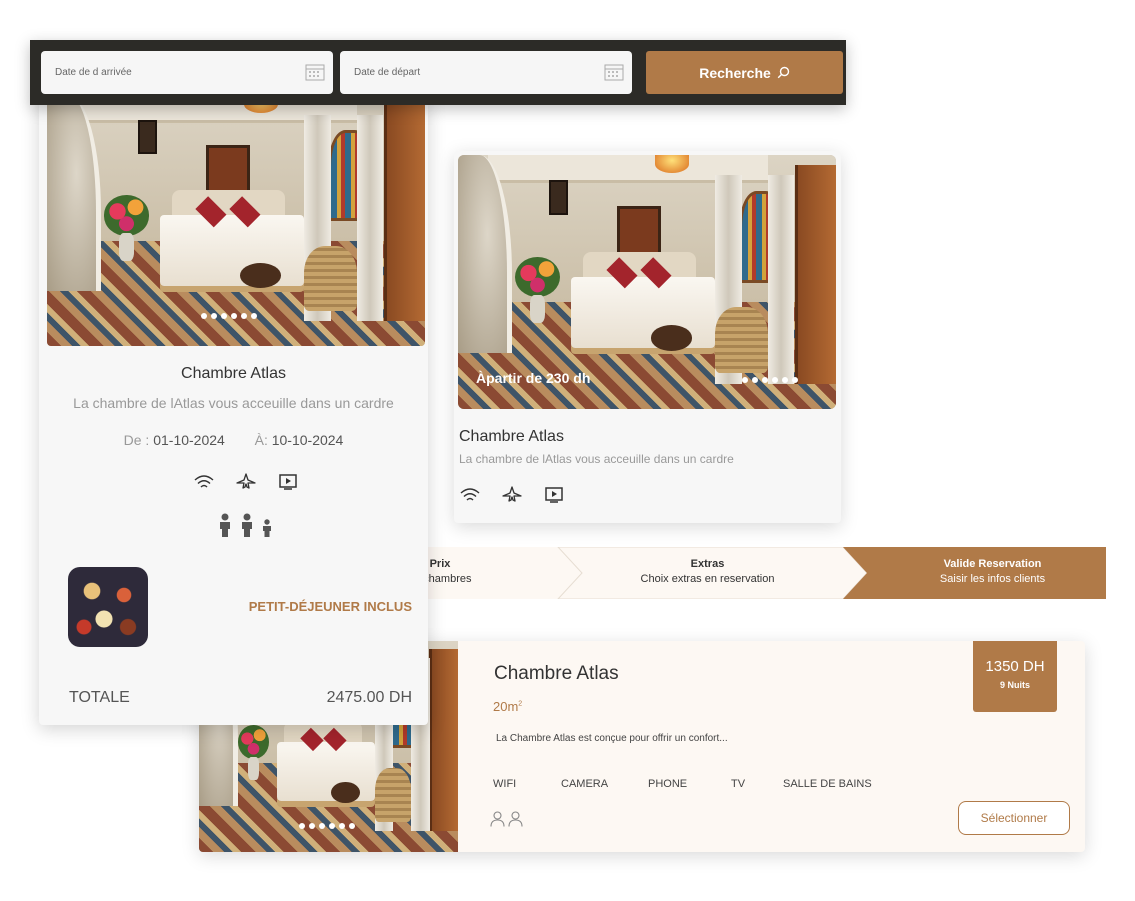 The image size is (1135, 901). I want to click on starting-price: Àpartir de 230 dh, so click(533, 378).